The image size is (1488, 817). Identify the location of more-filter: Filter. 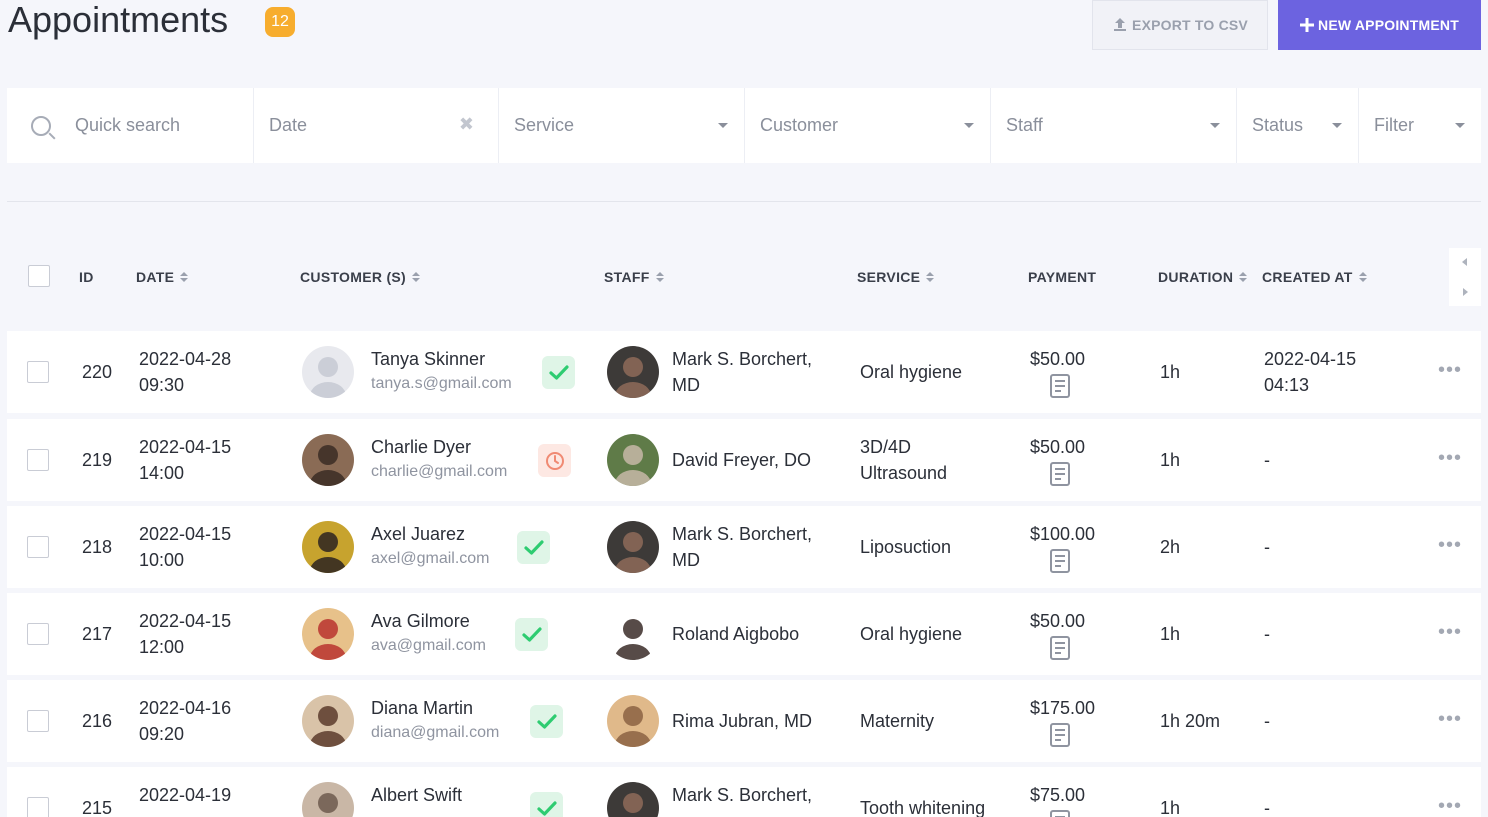
(1420, 125).